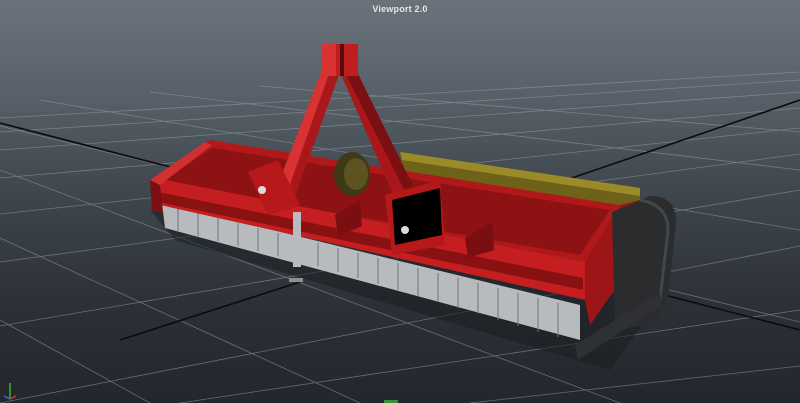 This screenshot has height=403, width=800. Describe the element at coordinates (10, 391) in the screenshot. I see `axis-indicator` at that location.